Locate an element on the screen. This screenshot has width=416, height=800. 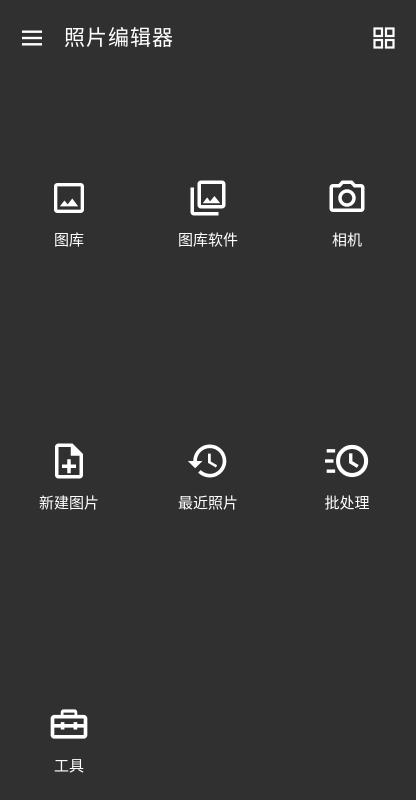
tile-label: 图库软件 is located at coordinates (207, 240).